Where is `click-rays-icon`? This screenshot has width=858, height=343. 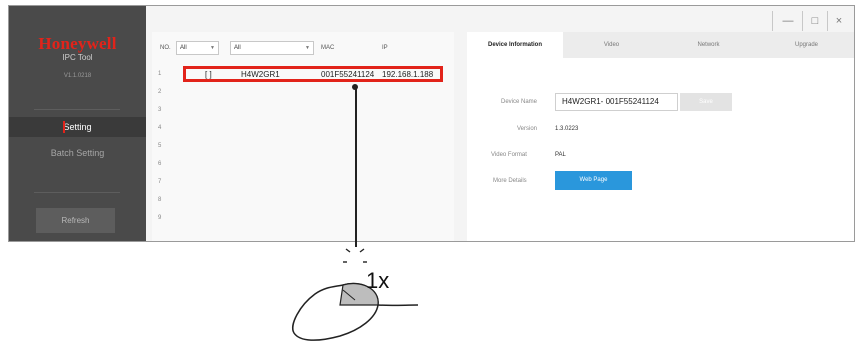 click-rays-icon is located at coordinates (355, 255).